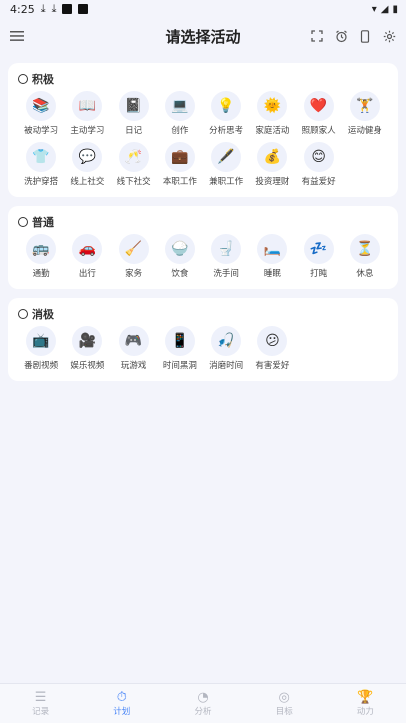 This screenshot has height=723, width=406. What do you see at coordinates (272, 106) in the screenshot?
I see `activity-icon: 🌞` at bounding box center [272, 106].